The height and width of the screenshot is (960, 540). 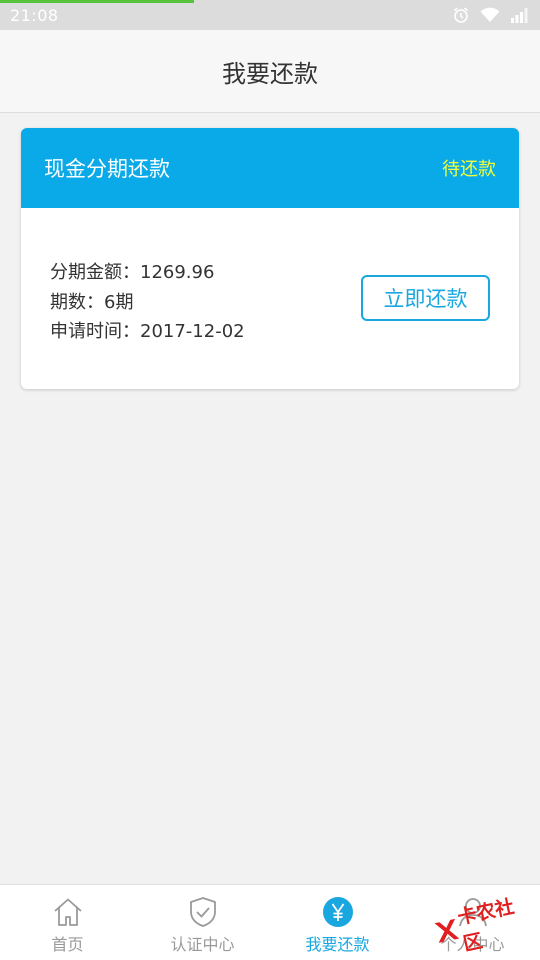 What do you see at coordinates (338, 912) in the screenshot?
I see `yen-icon` at bounding box center [338, 912].